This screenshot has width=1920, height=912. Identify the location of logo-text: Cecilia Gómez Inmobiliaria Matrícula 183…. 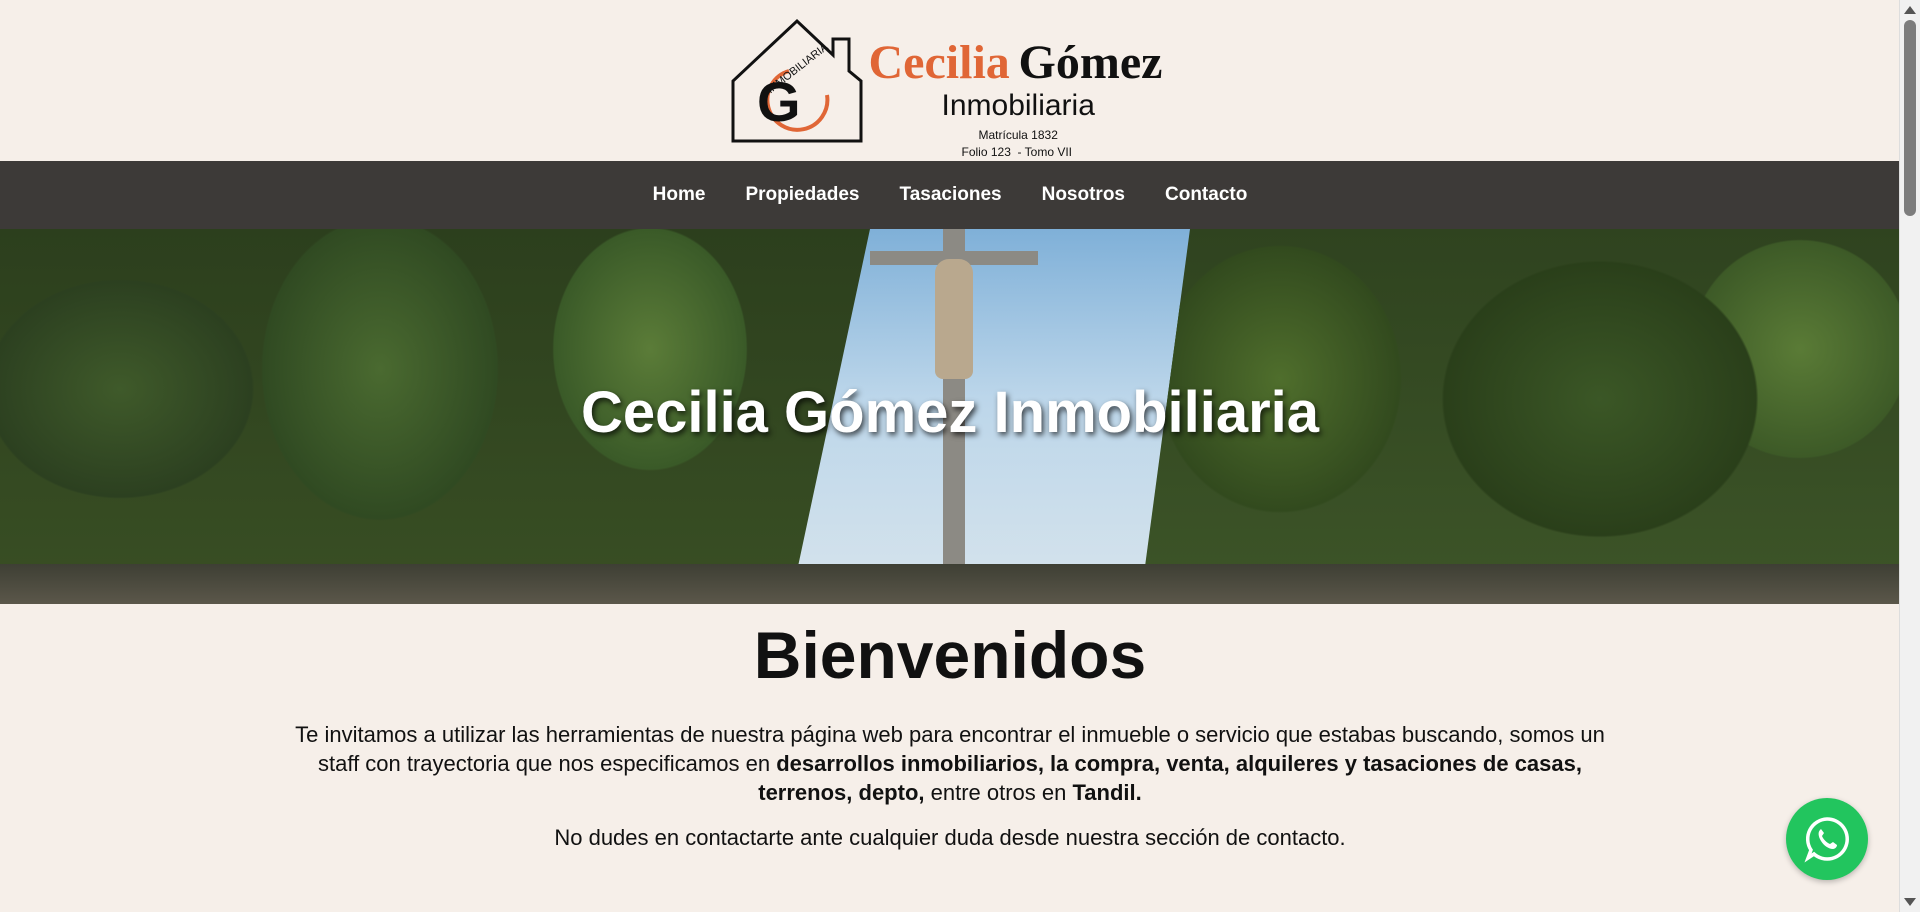
(1021, 86).